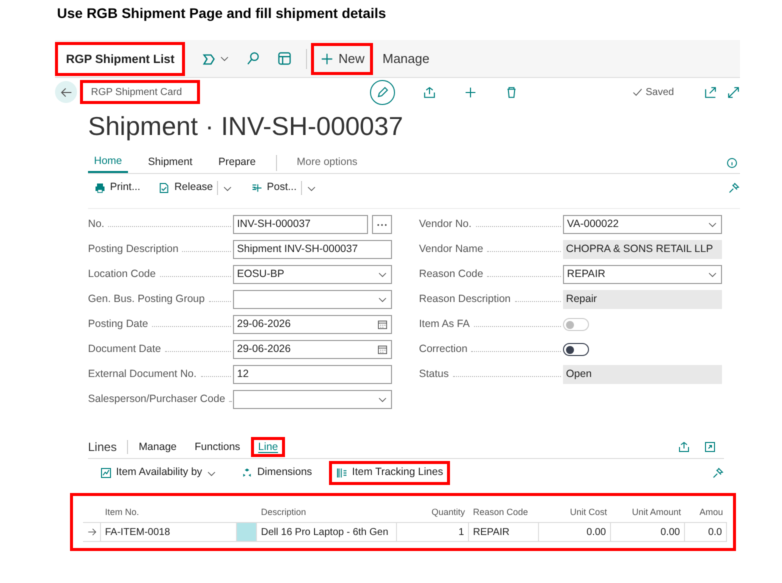 This screenshot has height=583, width=782. I want to click on section-title: Lines, so click(103, 447).